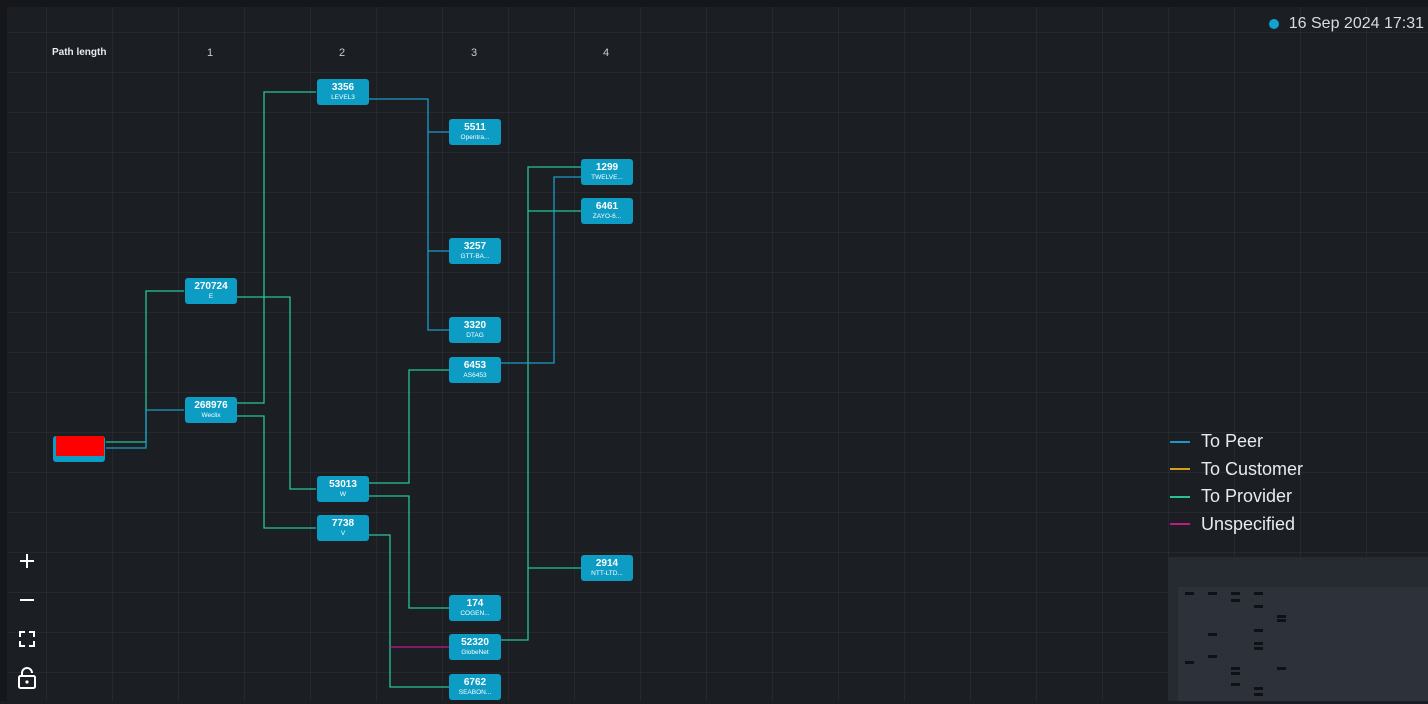 This screenshot has width=1428, height=704. I want to click on node-name: GlobeNet, so click(475, 652).